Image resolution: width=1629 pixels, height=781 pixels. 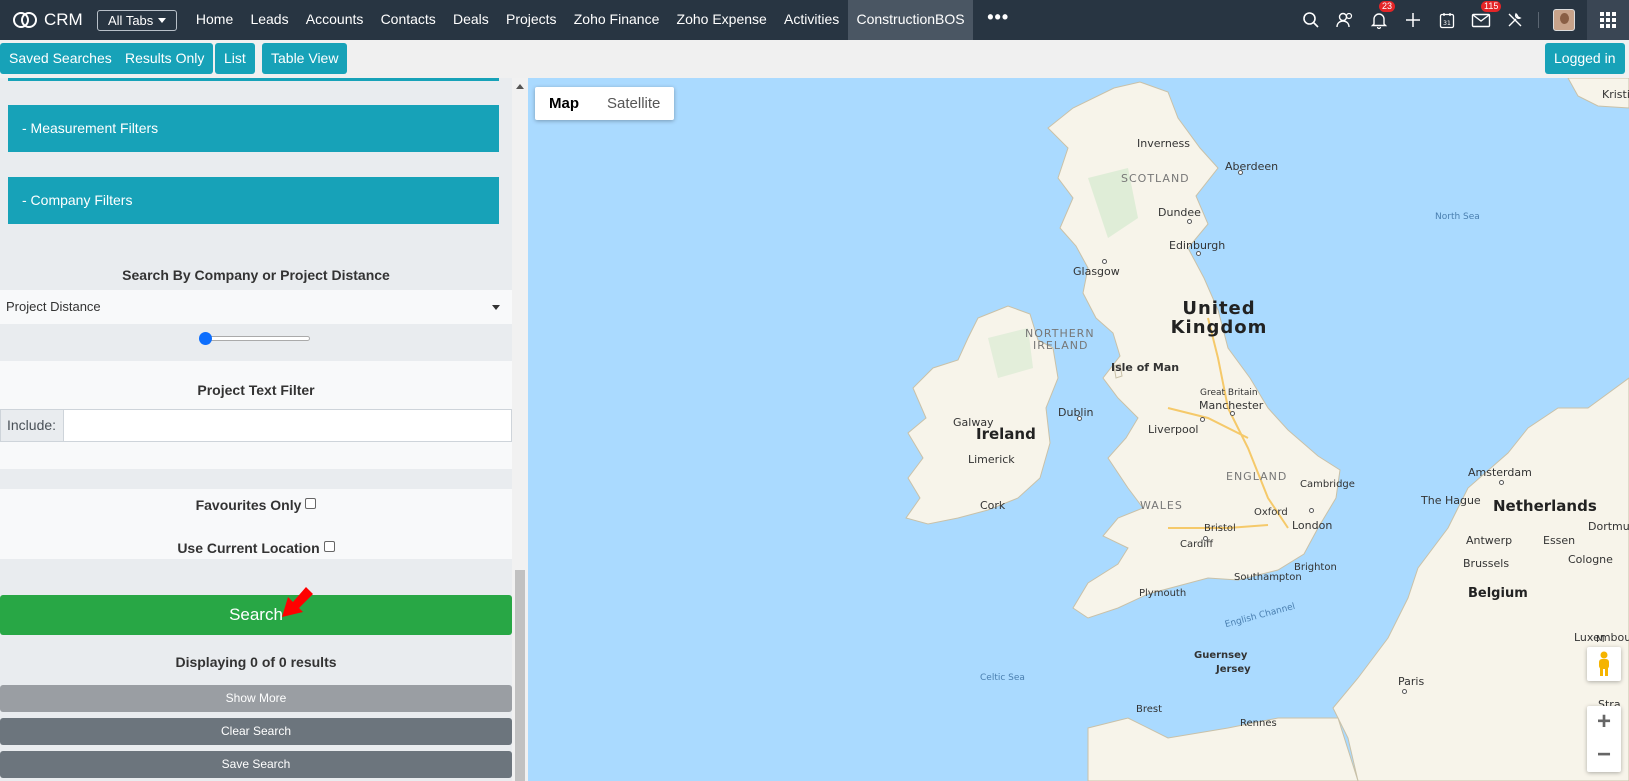 I want to click on clear-search-button: Clear Search, so click(x=256, y=731).